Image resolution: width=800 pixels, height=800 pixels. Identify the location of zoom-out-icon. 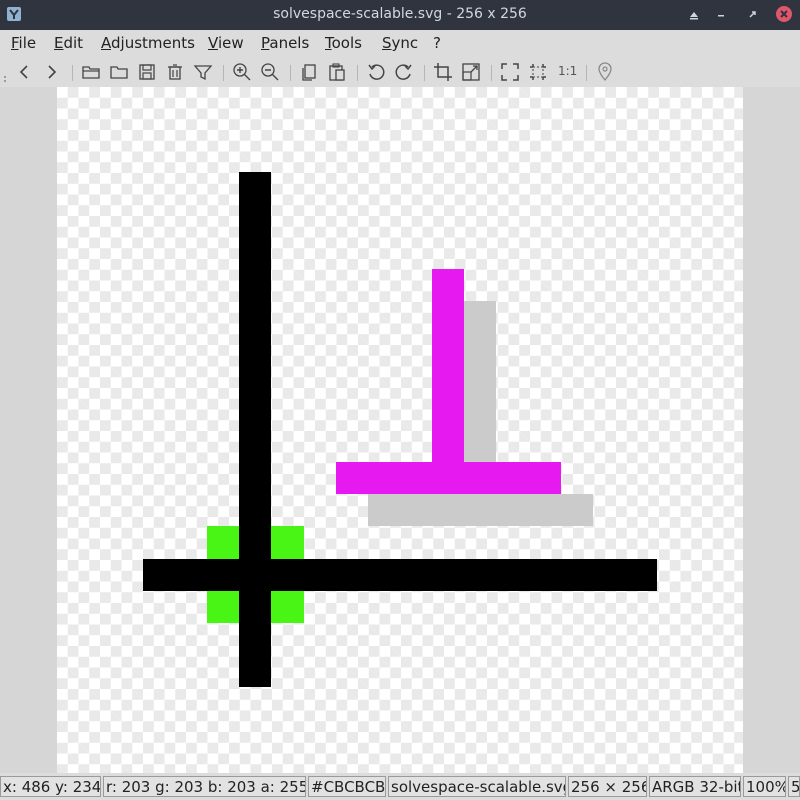
(270, 72).